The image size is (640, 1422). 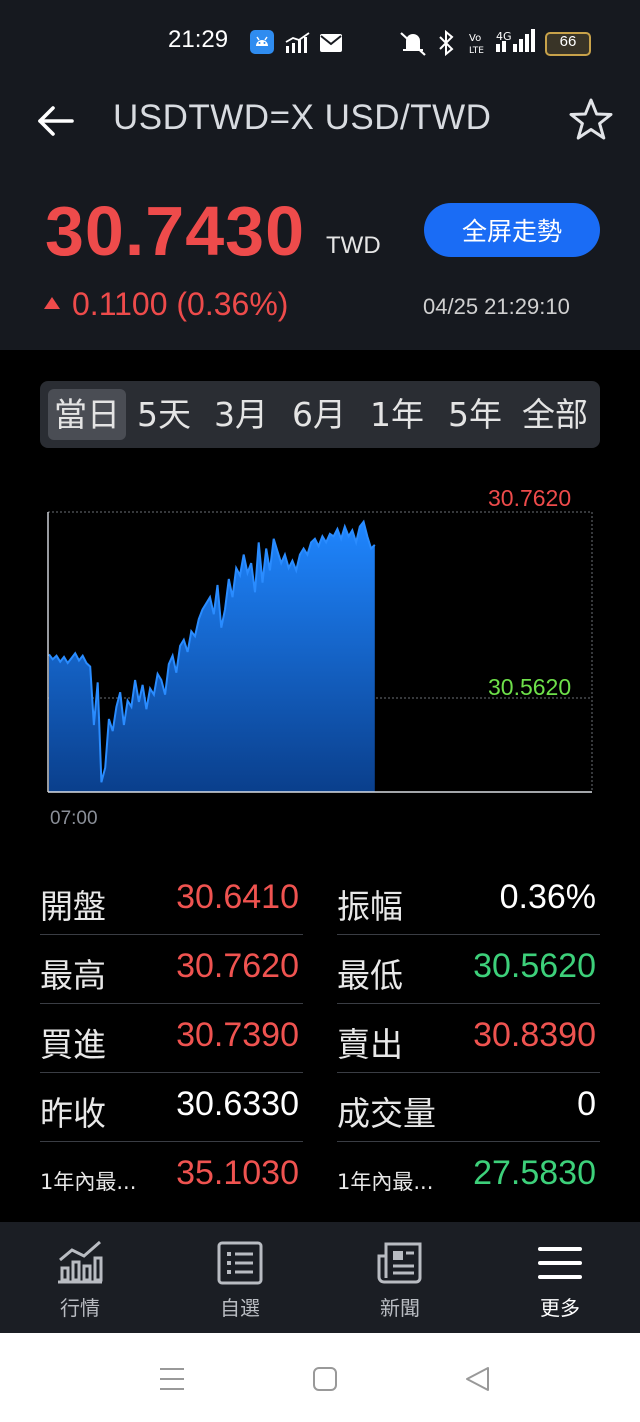 What do you see at coordinates (370, 1044) in the screenshot?
I see `stat-label: 賣出` at bounding box center [370, 1044].